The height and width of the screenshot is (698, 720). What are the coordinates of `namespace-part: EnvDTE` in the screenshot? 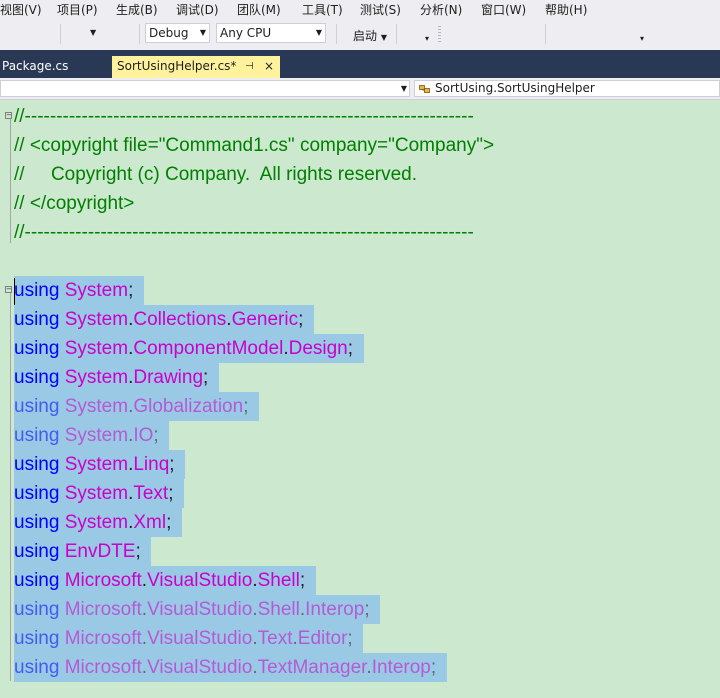 It's located at (100, 551).